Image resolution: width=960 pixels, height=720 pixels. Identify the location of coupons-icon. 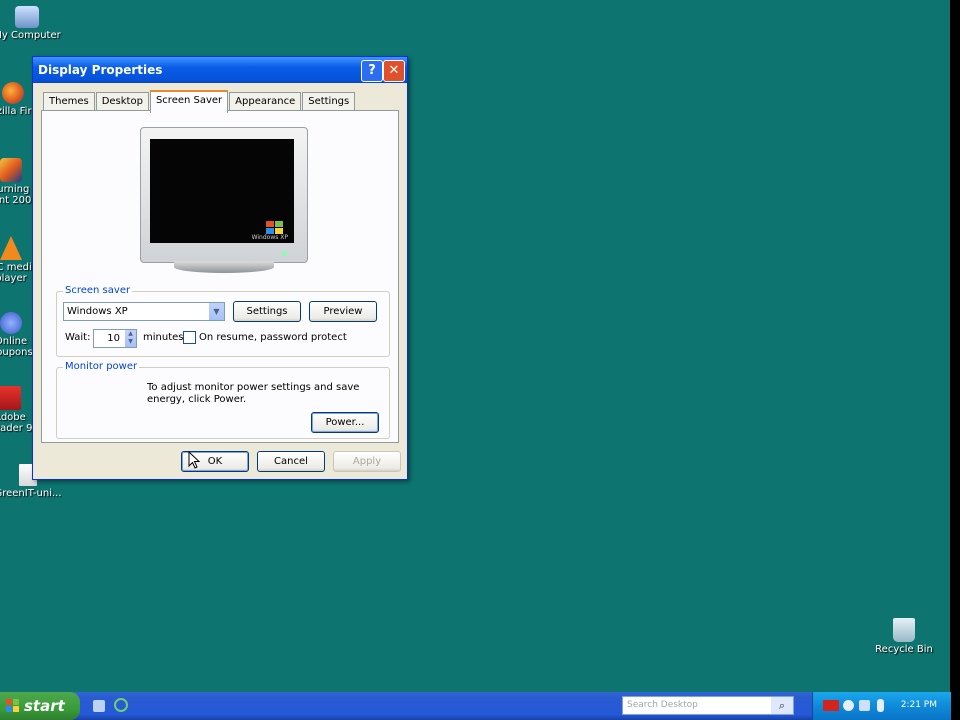
(11, 323).